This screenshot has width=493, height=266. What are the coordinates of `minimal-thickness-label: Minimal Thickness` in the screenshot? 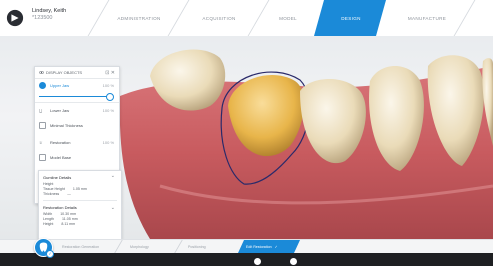 It's located at (66, 125).